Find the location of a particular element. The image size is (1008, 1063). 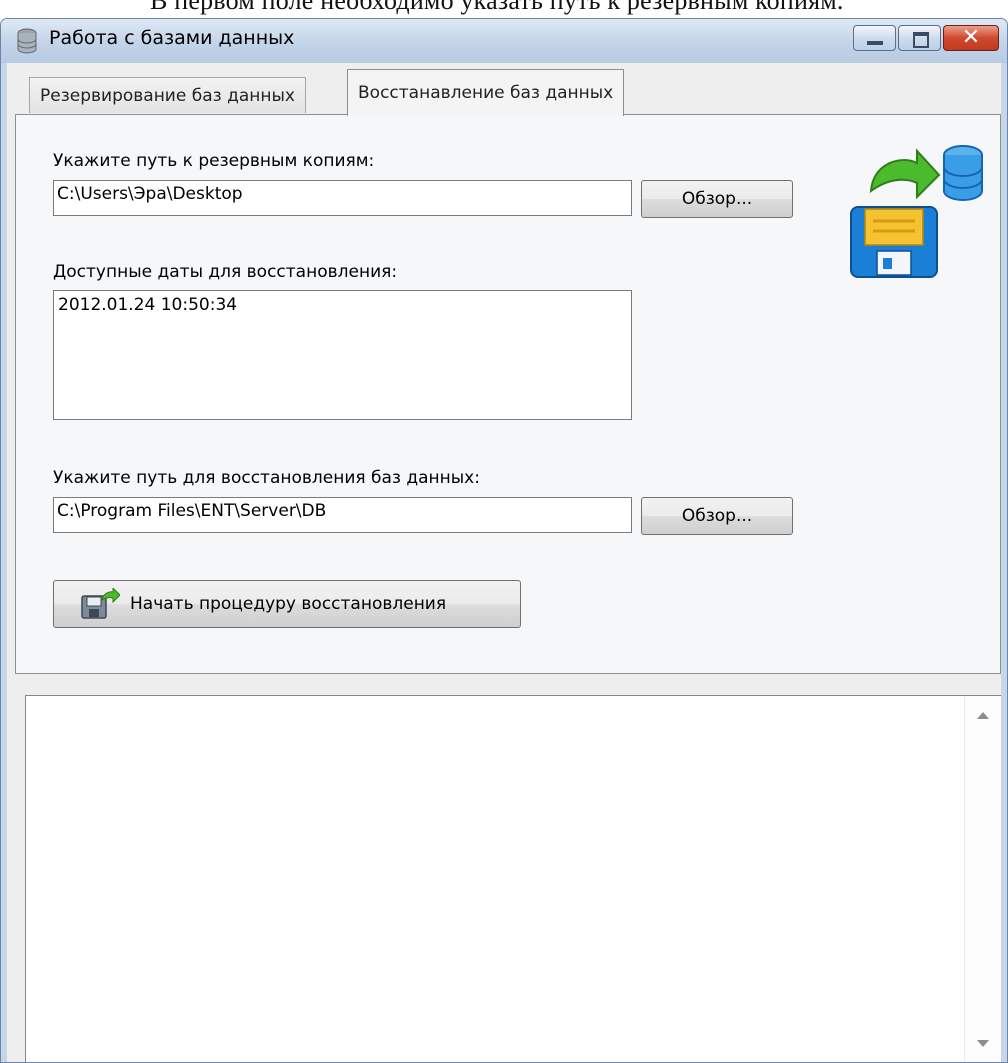

caption-buttons: ✕ is located at coordinates (926, 39).